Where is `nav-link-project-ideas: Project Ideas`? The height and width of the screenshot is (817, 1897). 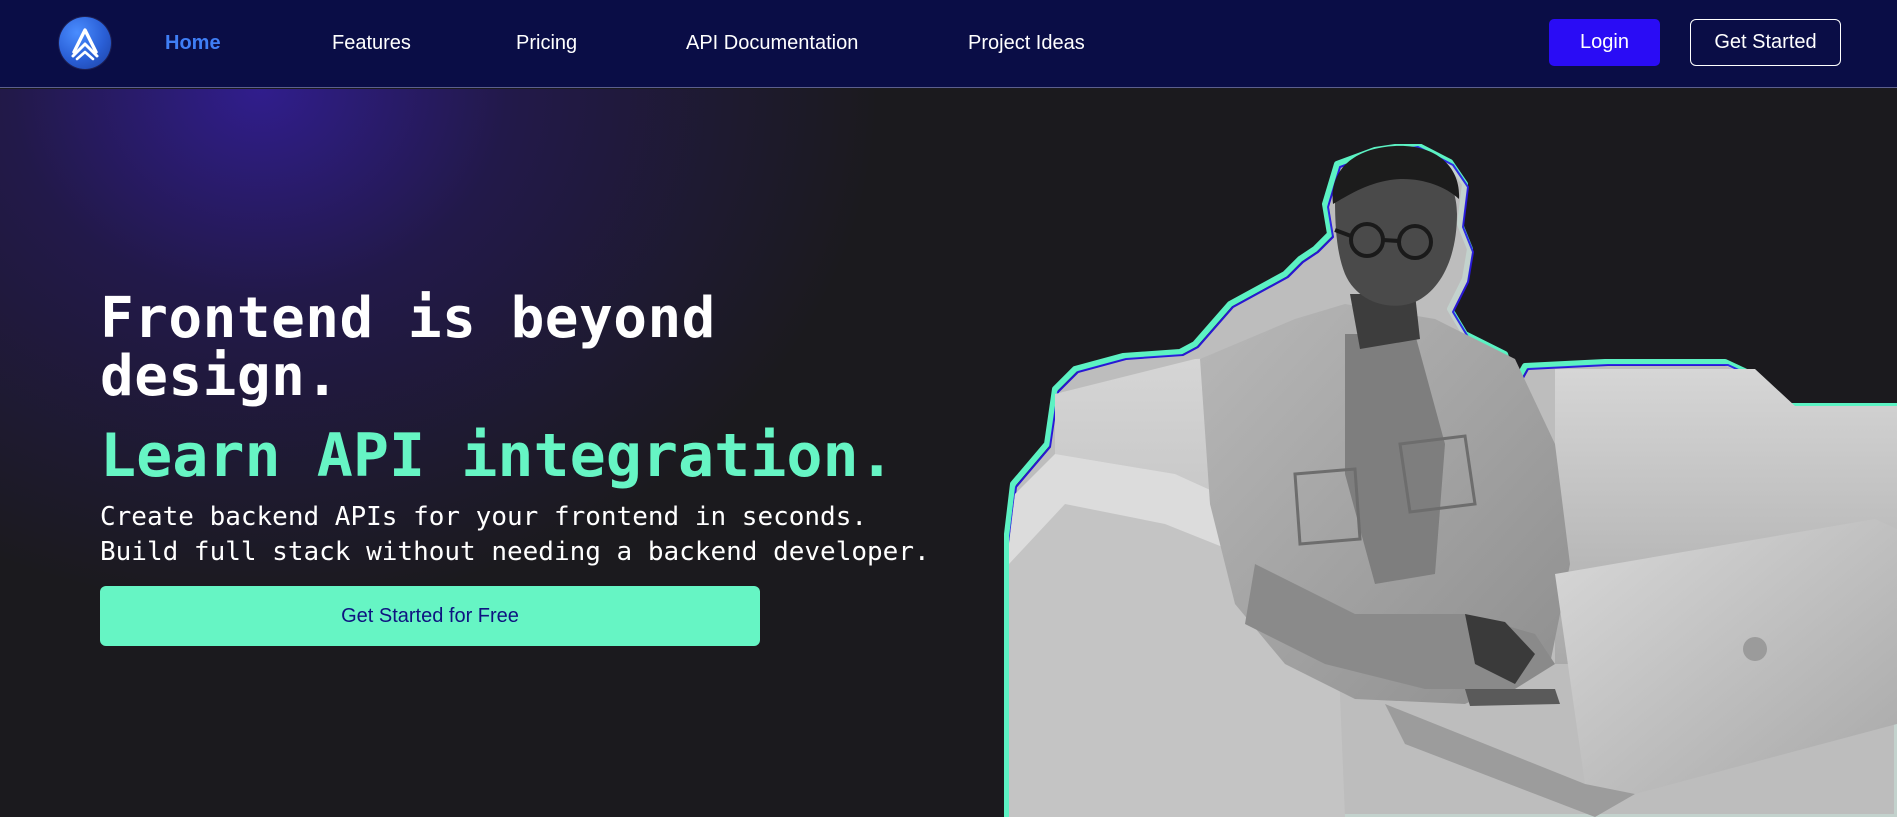
nav-link-project-ideas: Project Ideas is located at coordinates (1026, 43).